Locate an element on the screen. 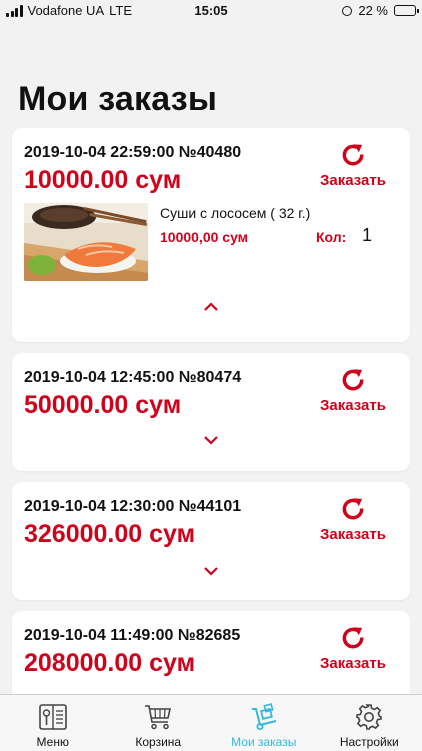 The image size is (422, 751). order-meta: 2019-10-04 11:49:00 №82685 is located at coordinates (132, 636).